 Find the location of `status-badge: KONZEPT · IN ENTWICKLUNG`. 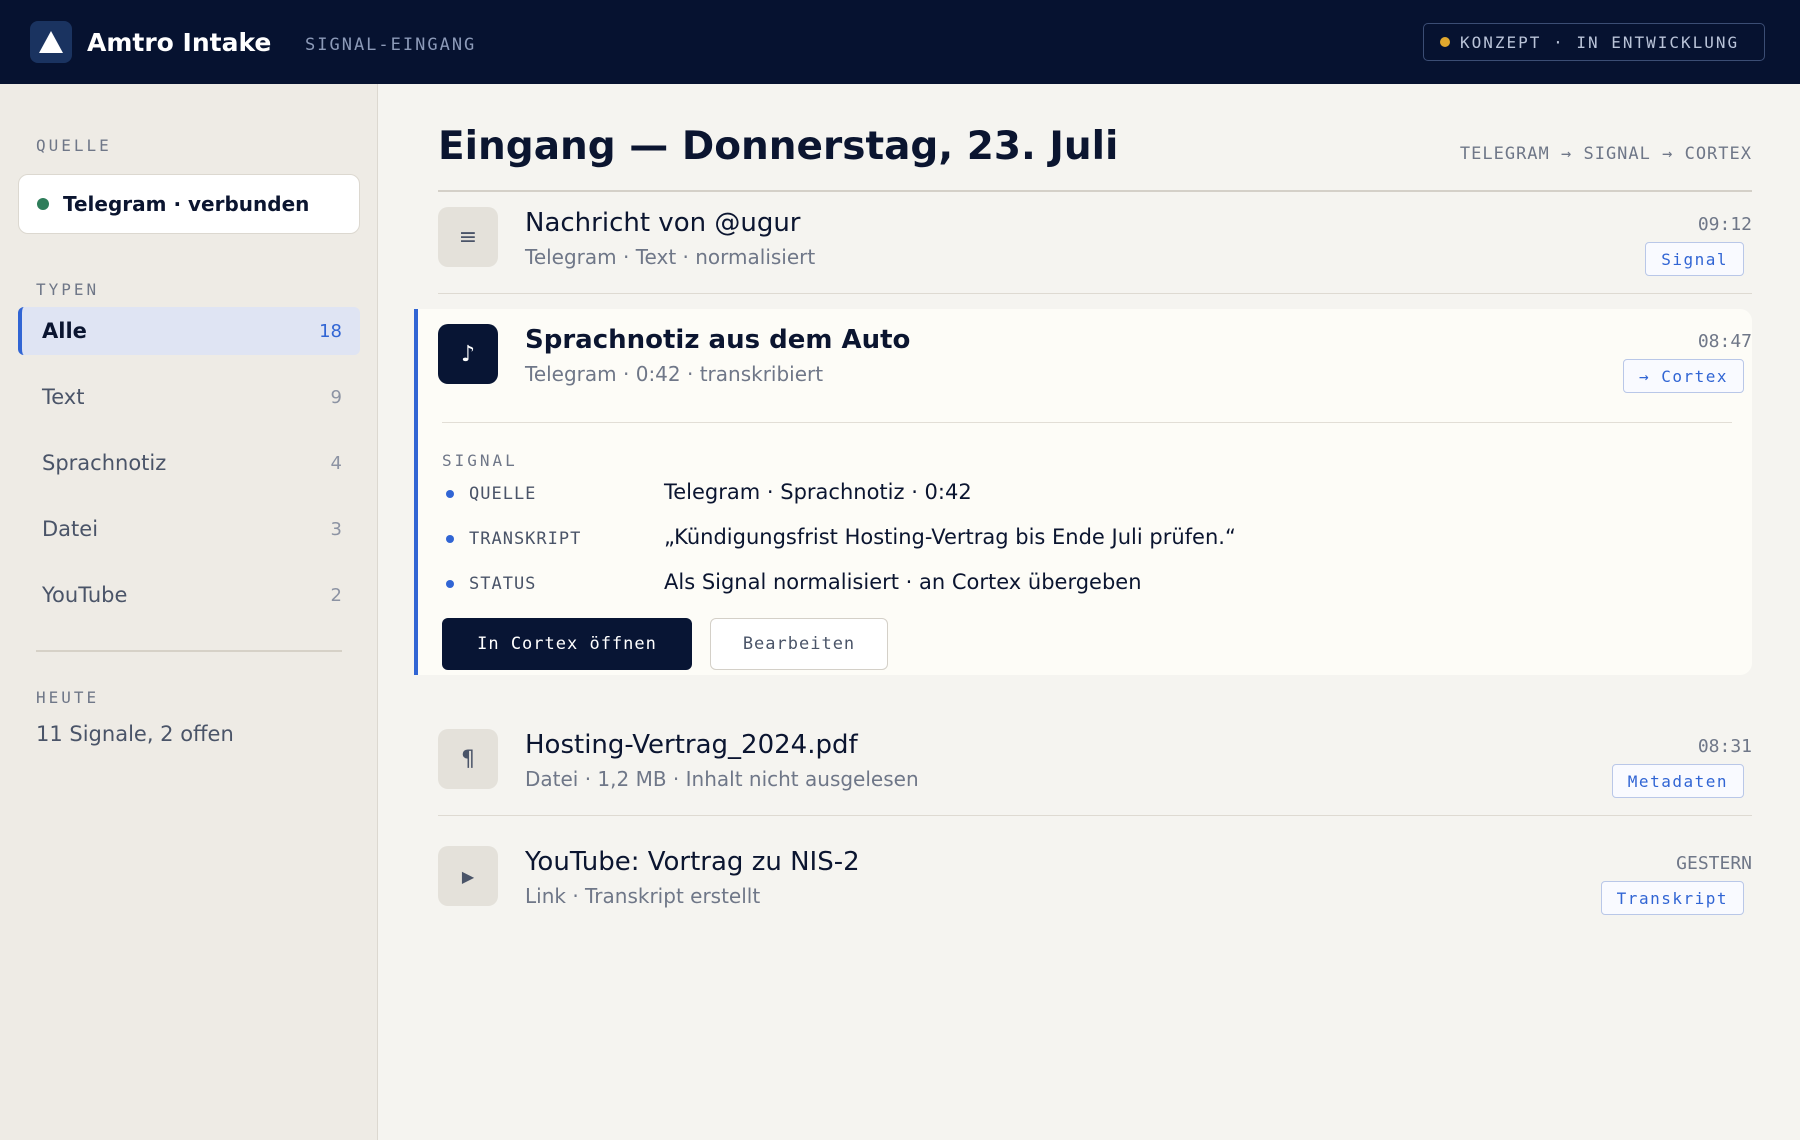

status-badge: KONZEPT · IN ENTWICKLUNG is located at coordinates (1594, 42).